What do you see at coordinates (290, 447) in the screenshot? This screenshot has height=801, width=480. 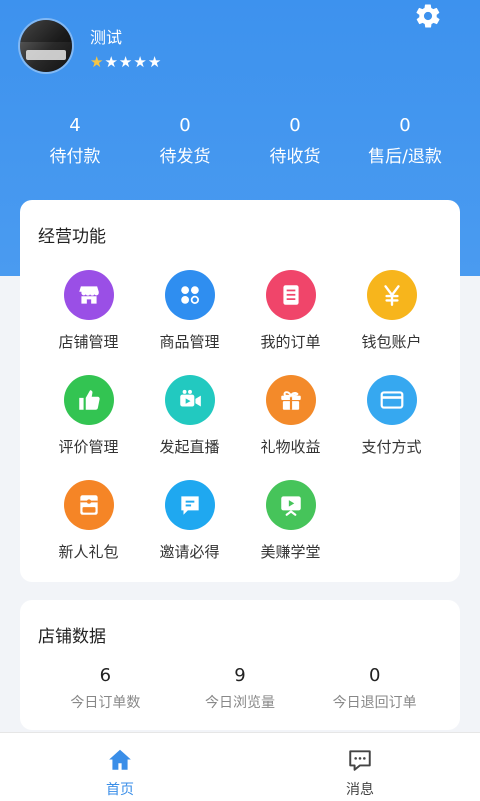 I see `function-label: 礼物收益` at bounding box center [290, 447].